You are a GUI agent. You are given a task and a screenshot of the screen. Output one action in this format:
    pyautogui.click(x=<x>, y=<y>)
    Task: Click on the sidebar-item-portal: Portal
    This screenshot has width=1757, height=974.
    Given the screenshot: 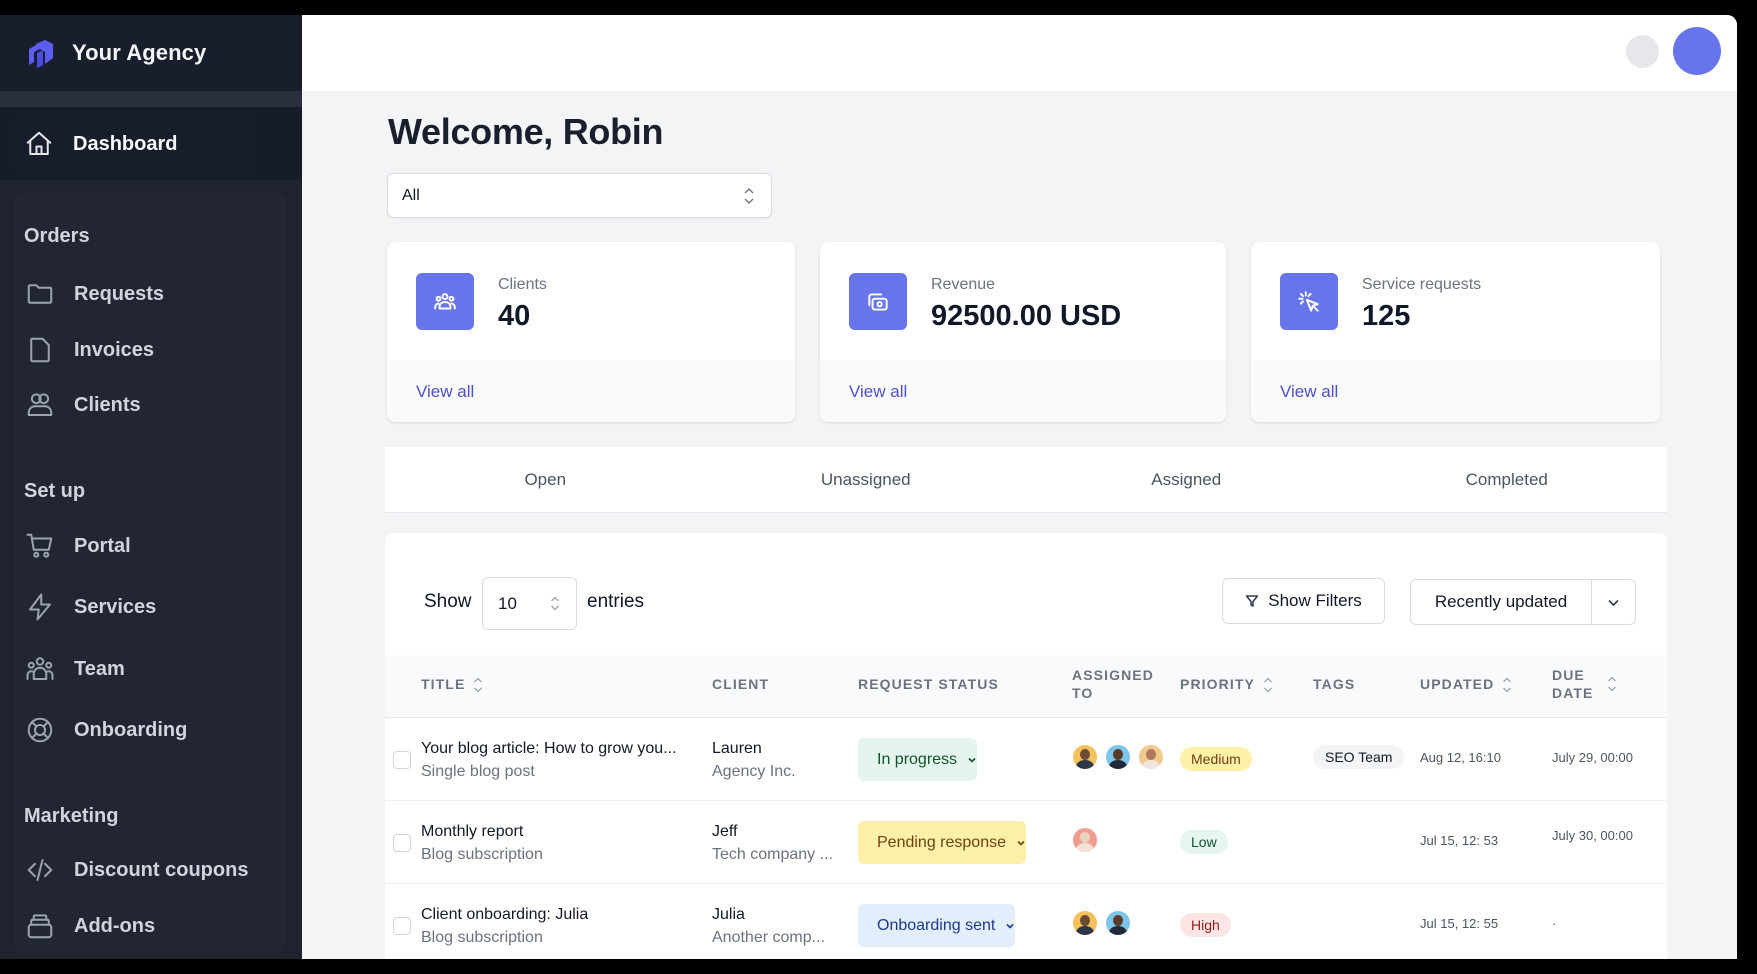 What is the action you would take?
    pyautogui.click(x=149, y=546)
    